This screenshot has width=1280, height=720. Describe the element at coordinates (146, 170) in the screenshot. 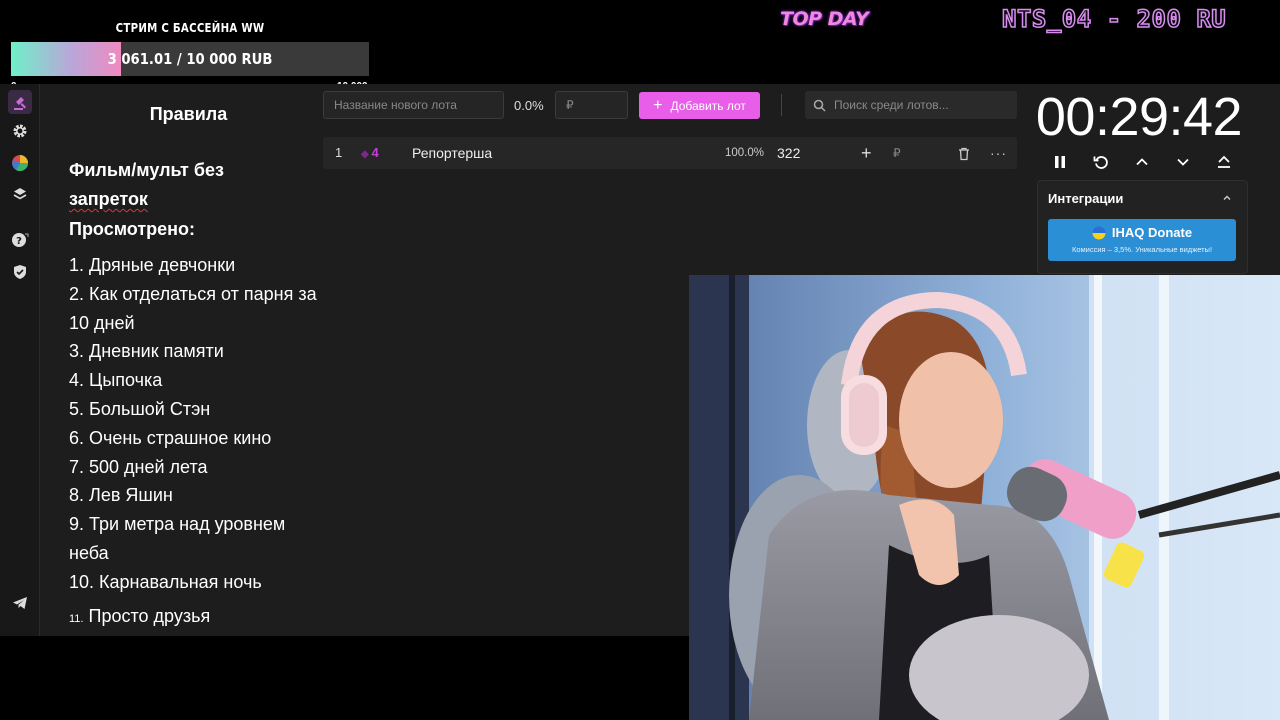

I see `rules-heading-line1: Фильм/мульт без` at that location.